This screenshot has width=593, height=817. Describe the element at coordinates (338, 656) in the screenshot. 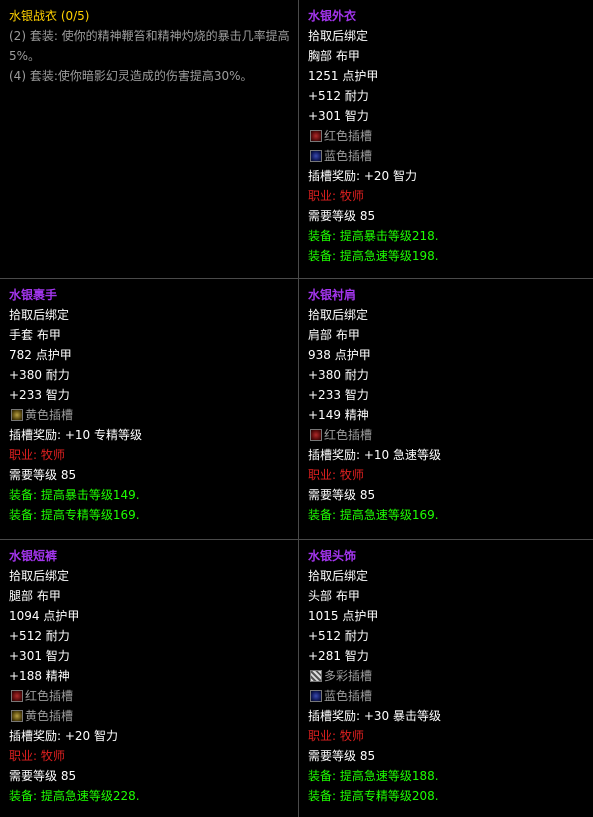

I see `stat-line: +281 智力` at that location.